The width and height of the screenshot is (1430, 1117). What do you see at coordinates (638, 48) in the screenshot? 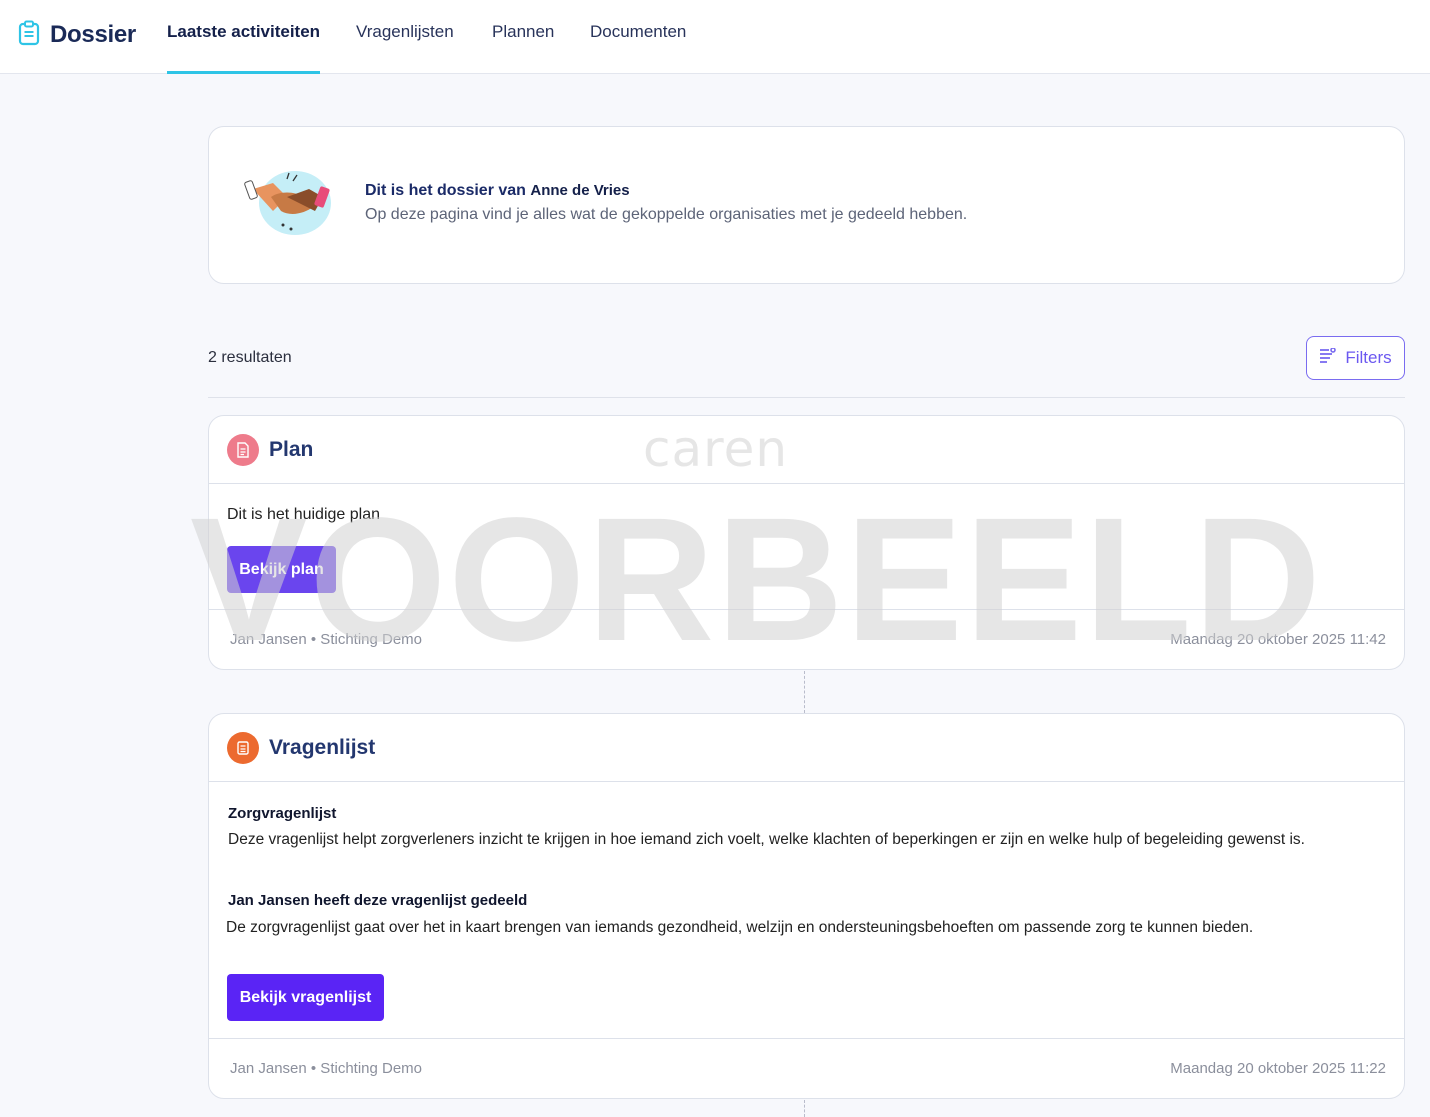
I see `tab-documenten: Documenten` at bounding box center [638, 48].